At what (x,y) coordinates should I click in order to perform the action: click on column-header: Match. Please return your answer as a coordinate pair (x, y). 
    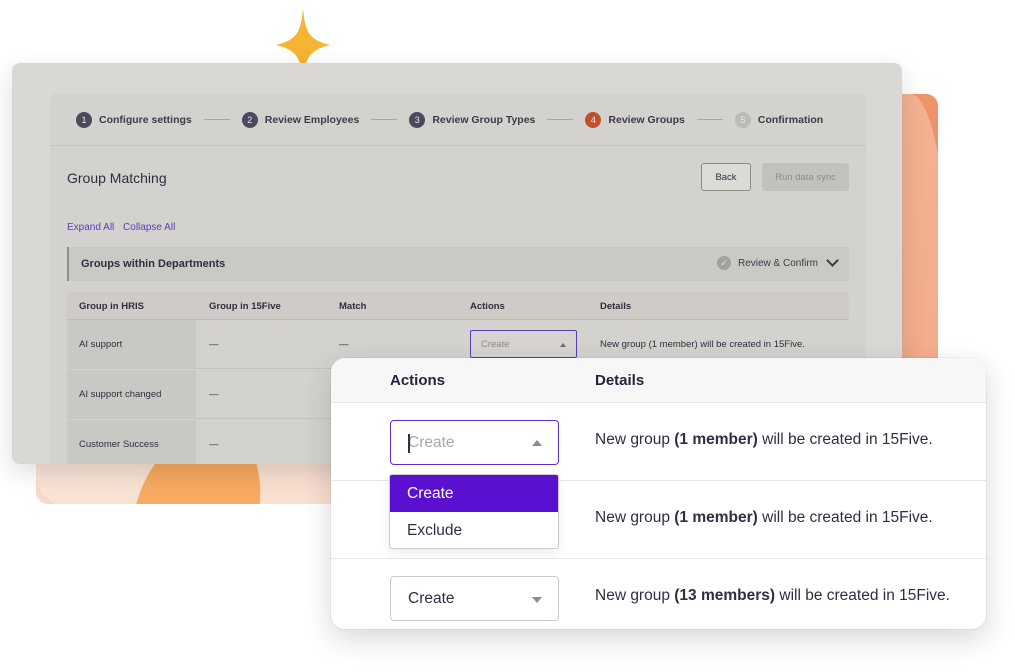
    Looking at the image, I should click on (353, 306).